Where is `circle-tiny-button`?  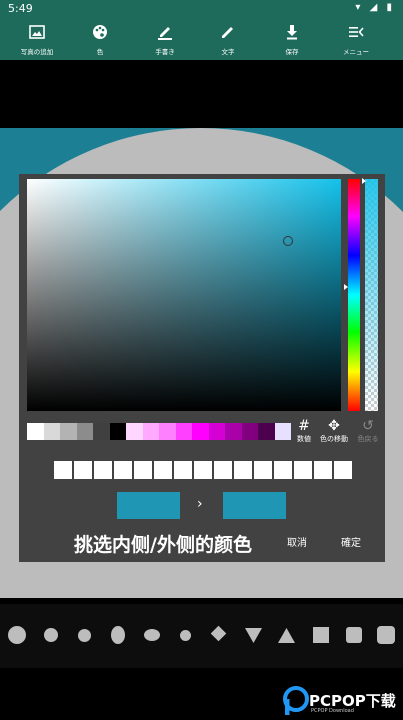 circle-tiny-button is located at coordinates (185, 635).